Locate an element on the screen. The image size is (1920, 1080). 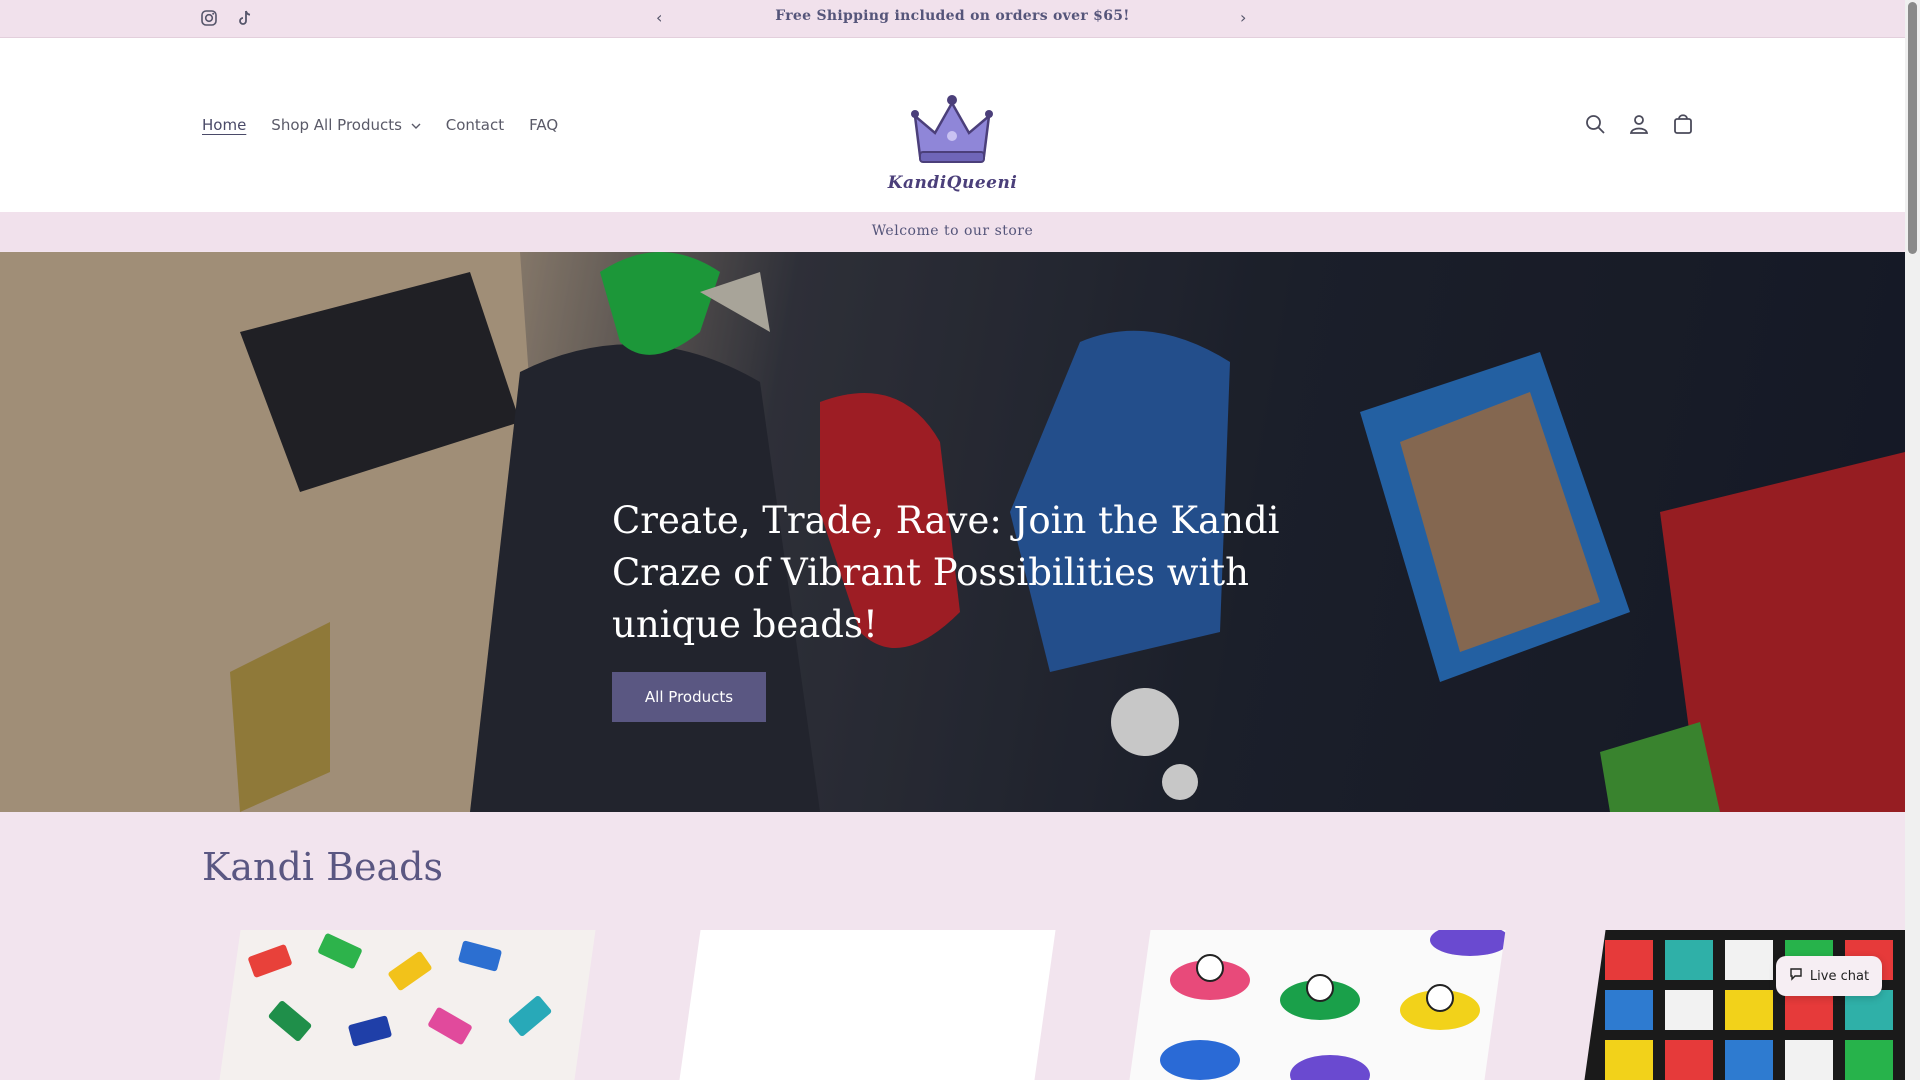
logo-wordmark: KandiQueeni is located at coordinates (952, 183).